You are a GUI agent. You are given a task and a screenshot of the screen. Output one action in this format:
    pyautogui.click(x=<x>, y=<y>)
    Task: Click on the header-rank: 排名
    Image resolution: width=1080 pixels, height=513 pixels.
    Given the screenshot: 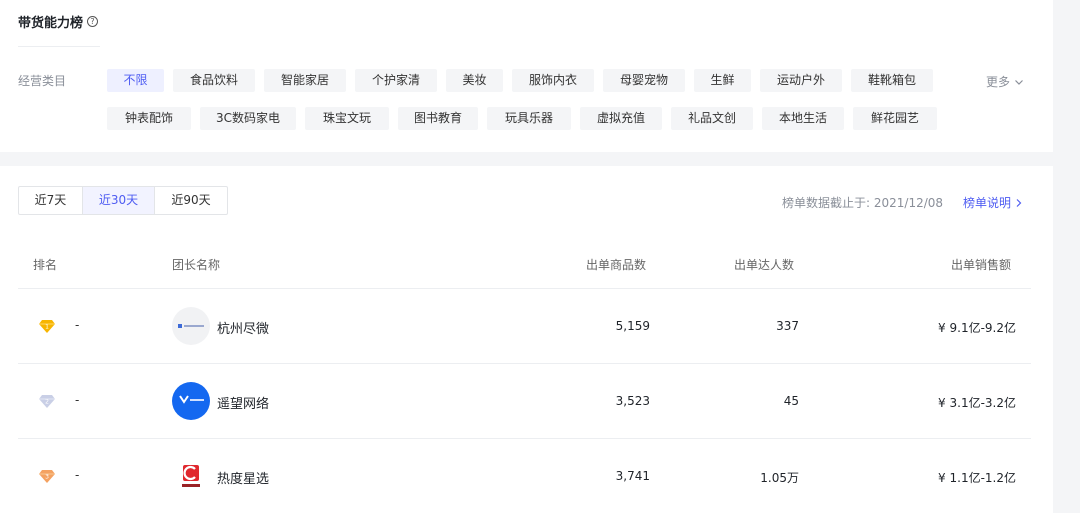 What is the action you would take?
    pyautogui.click(x=45, y=265)
    